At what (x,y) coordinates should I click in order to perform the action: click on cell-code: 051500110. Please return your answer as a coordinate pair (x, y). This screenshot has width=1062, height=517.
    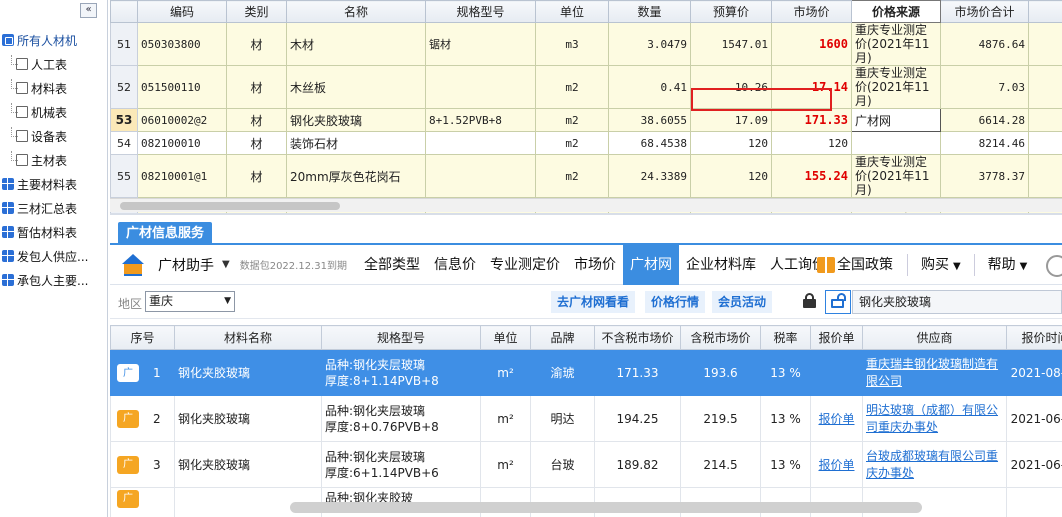
    Looking at the image, I should click on (182, 87).